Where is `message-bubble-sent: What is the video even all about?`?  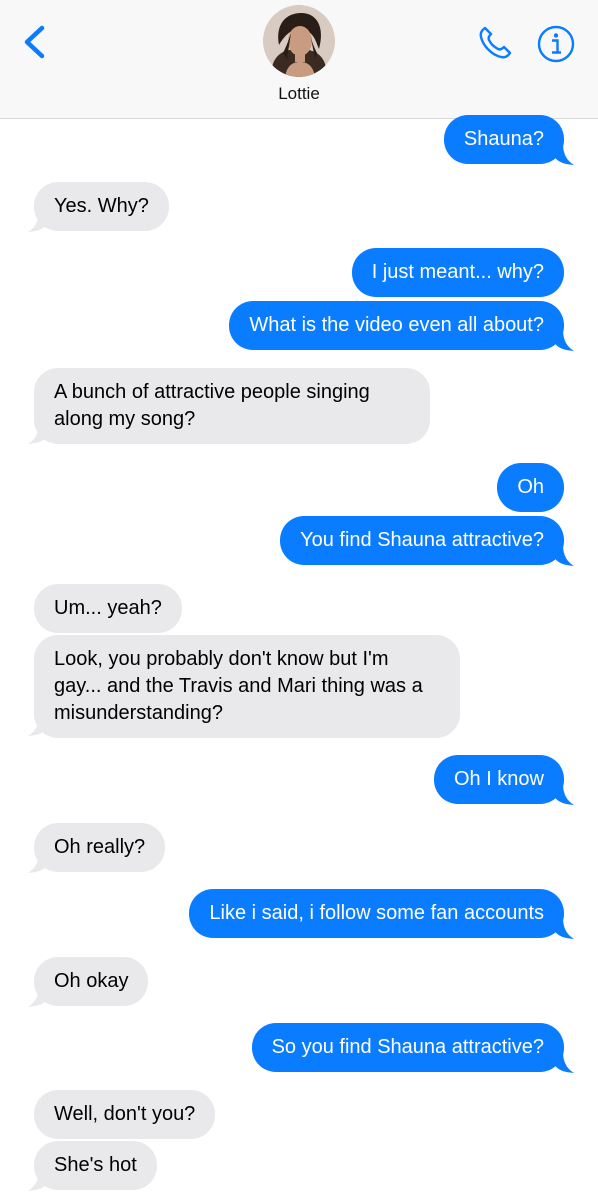 message-bubble-sent: What is the video even all about? is located at coordinates (396, 325).